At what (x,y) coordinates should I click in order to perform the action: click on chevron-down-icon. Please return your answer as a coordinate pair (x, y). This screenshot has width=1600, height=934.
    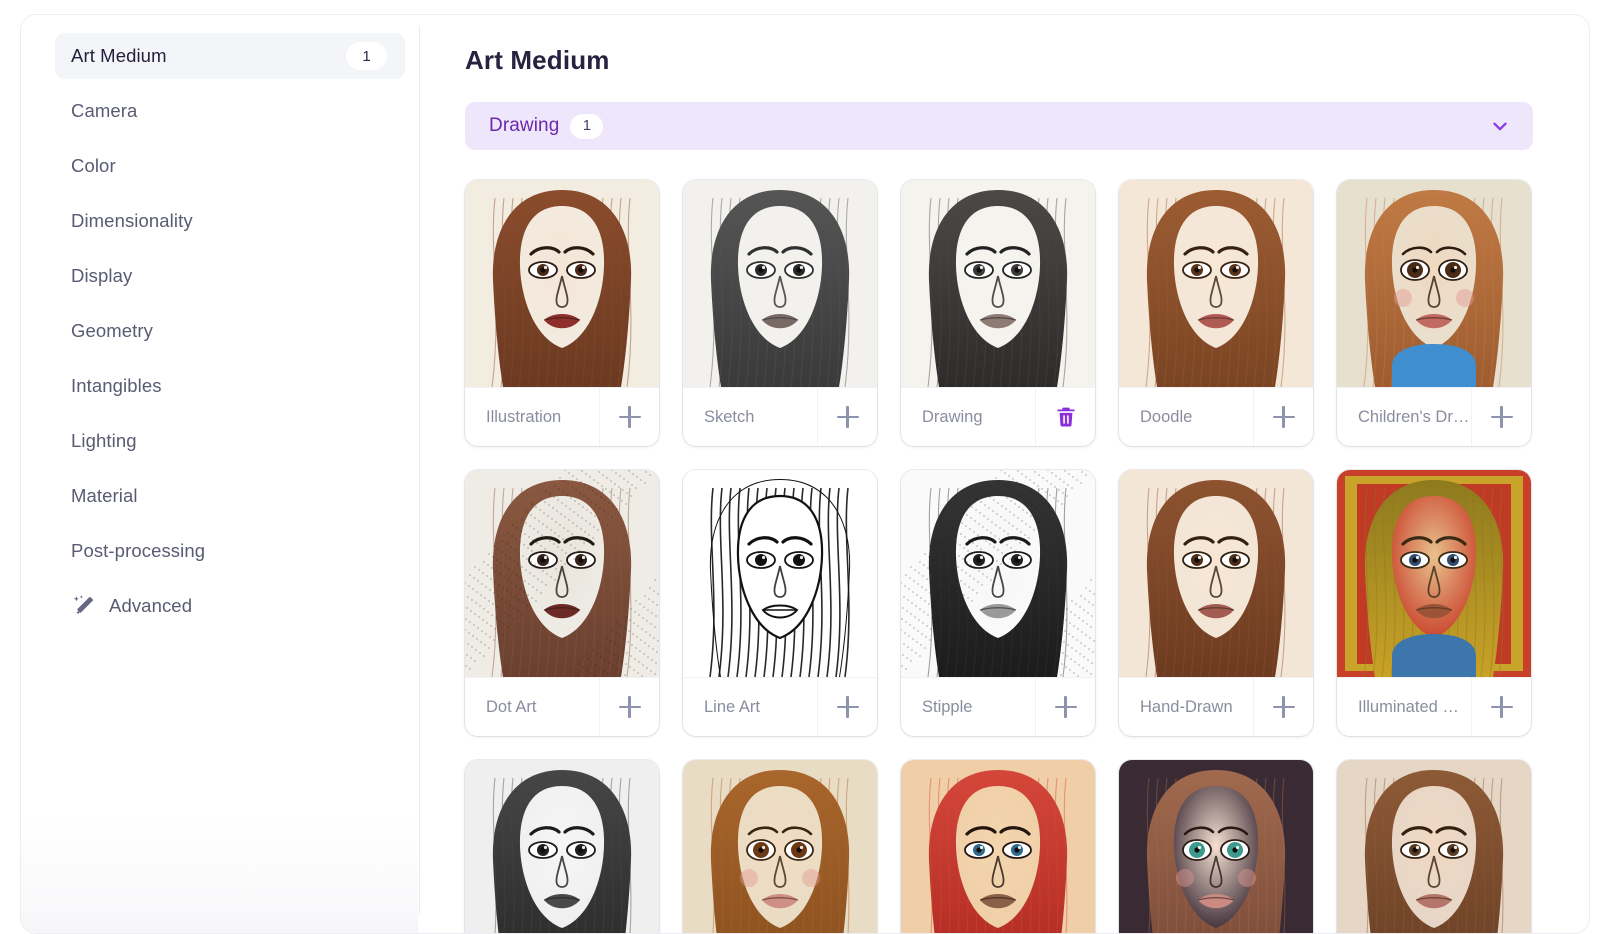
    Looking at the image, I should click on (1500, 126).